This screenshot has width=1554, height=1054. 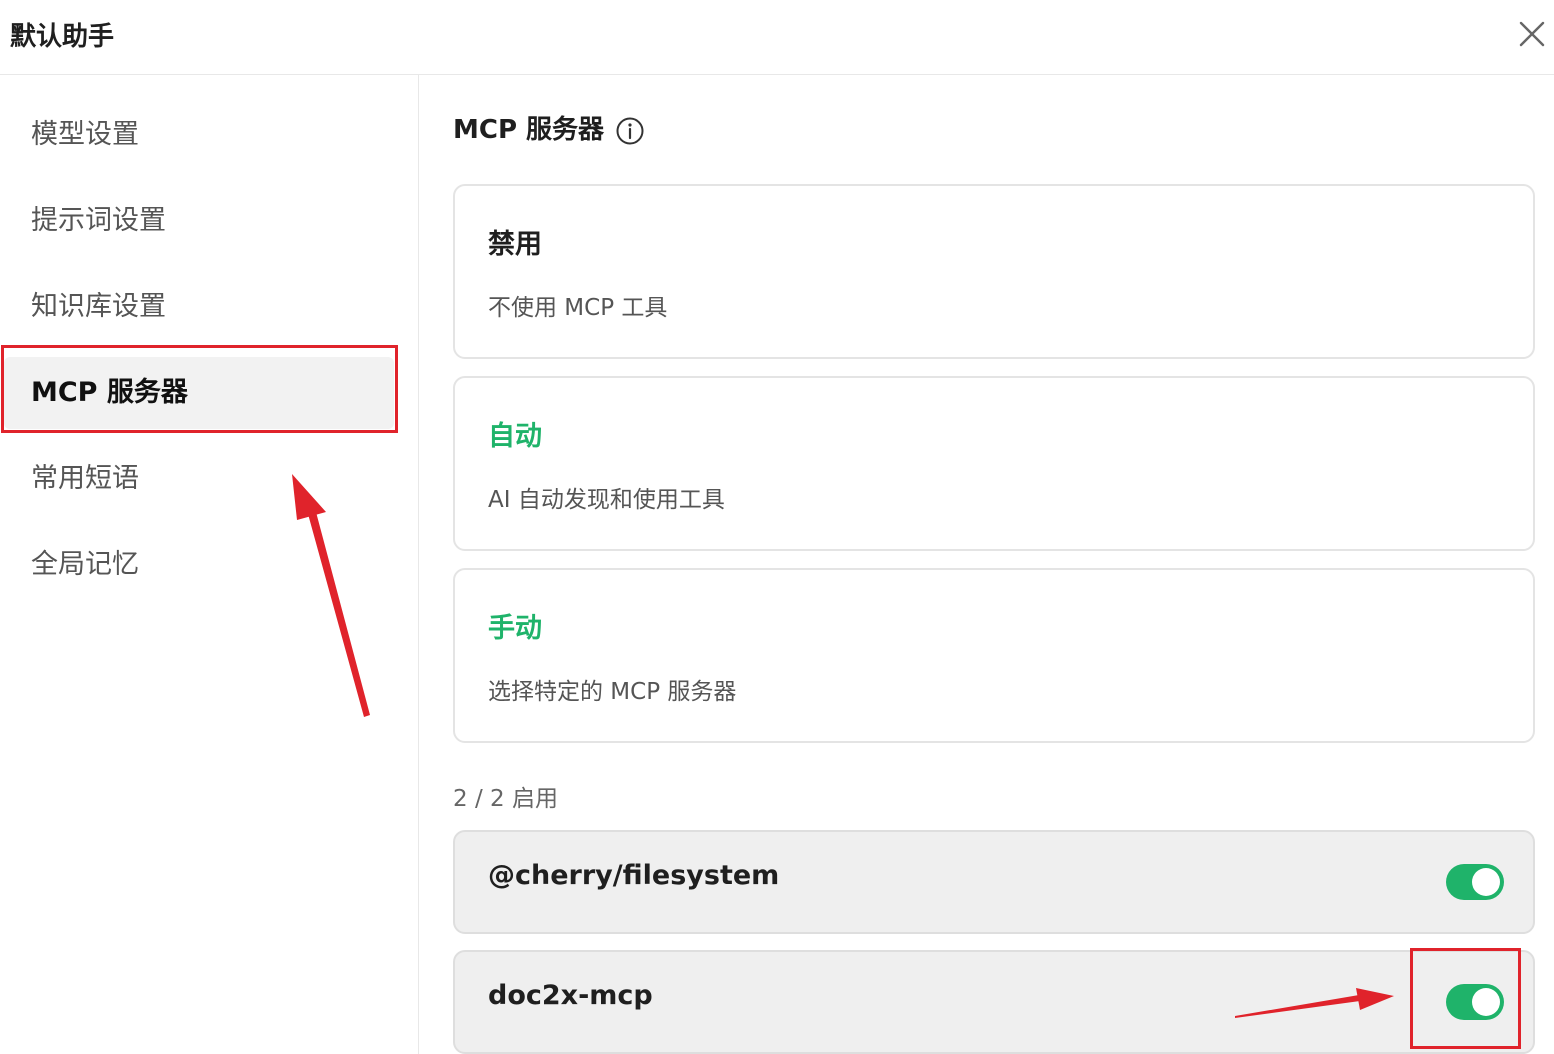 What do you see at coordinates (777, 37) in the screenshot?
I see `title-bar: 默认助手` at bounding box center [777, 37].